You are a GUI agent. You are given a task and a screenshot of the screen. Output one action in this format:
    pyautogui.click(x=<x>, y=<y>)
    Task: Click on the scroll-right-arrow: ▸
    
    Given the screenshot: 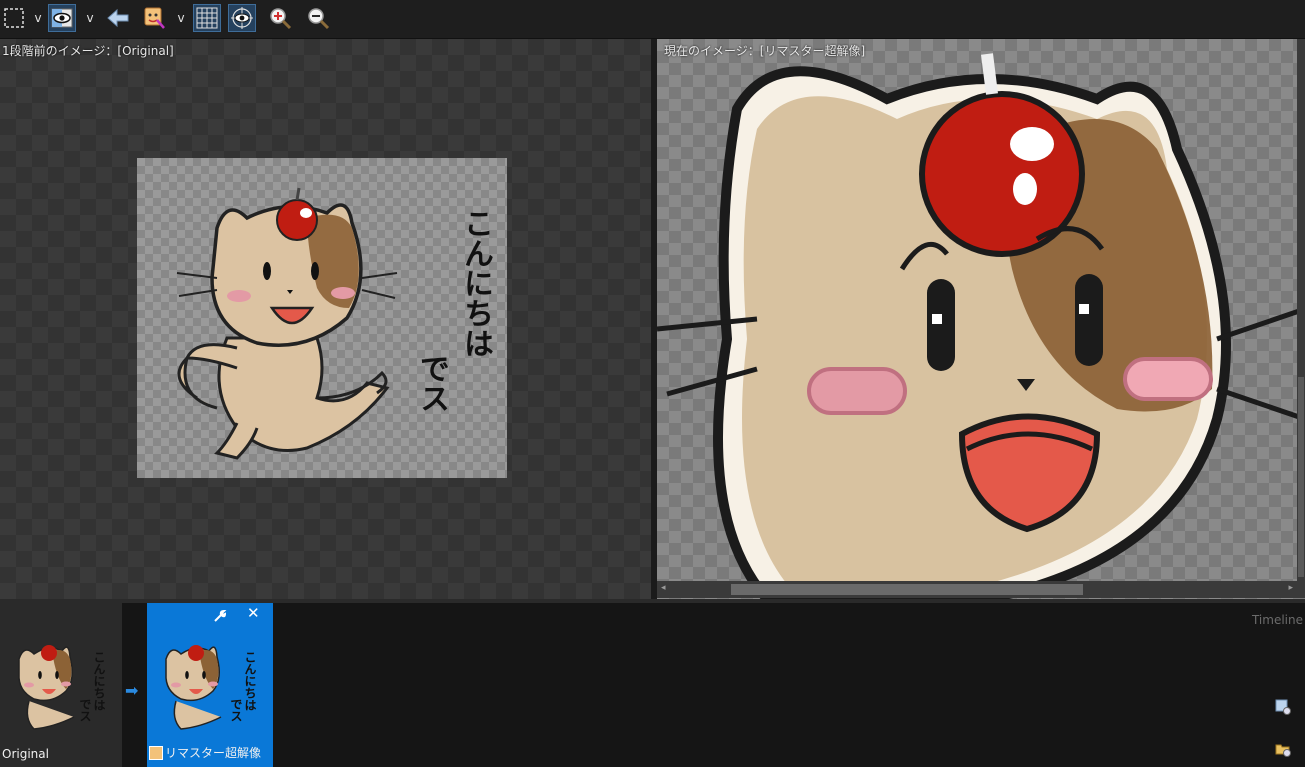 What is the action you would take?
    pyautogui.click(x=1290, y=588)
    